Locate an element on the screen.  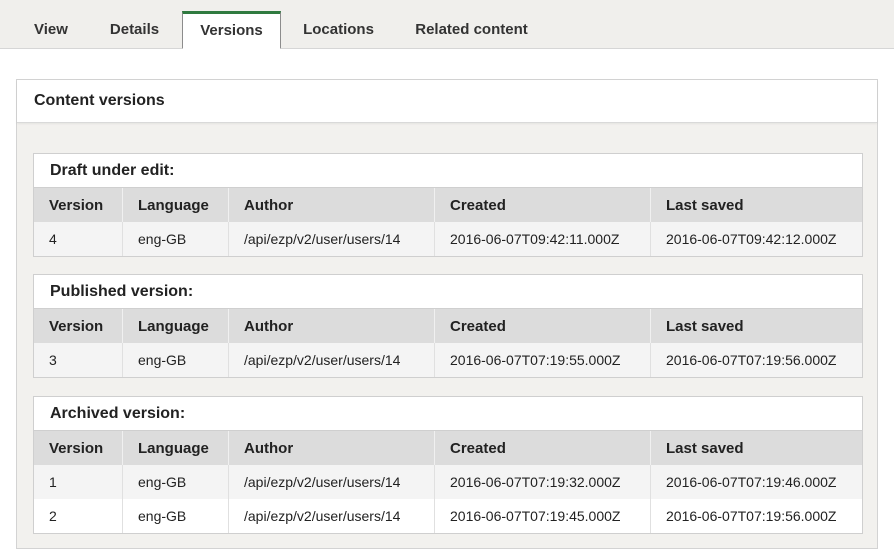
panel-title: Content versions is located at coordinates (447, 101).